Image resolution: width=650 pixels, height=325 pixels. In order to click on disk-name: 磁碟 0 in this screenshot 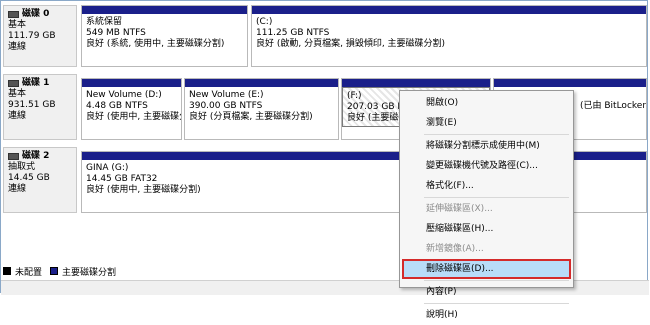, I will do `click(36, 14)`.